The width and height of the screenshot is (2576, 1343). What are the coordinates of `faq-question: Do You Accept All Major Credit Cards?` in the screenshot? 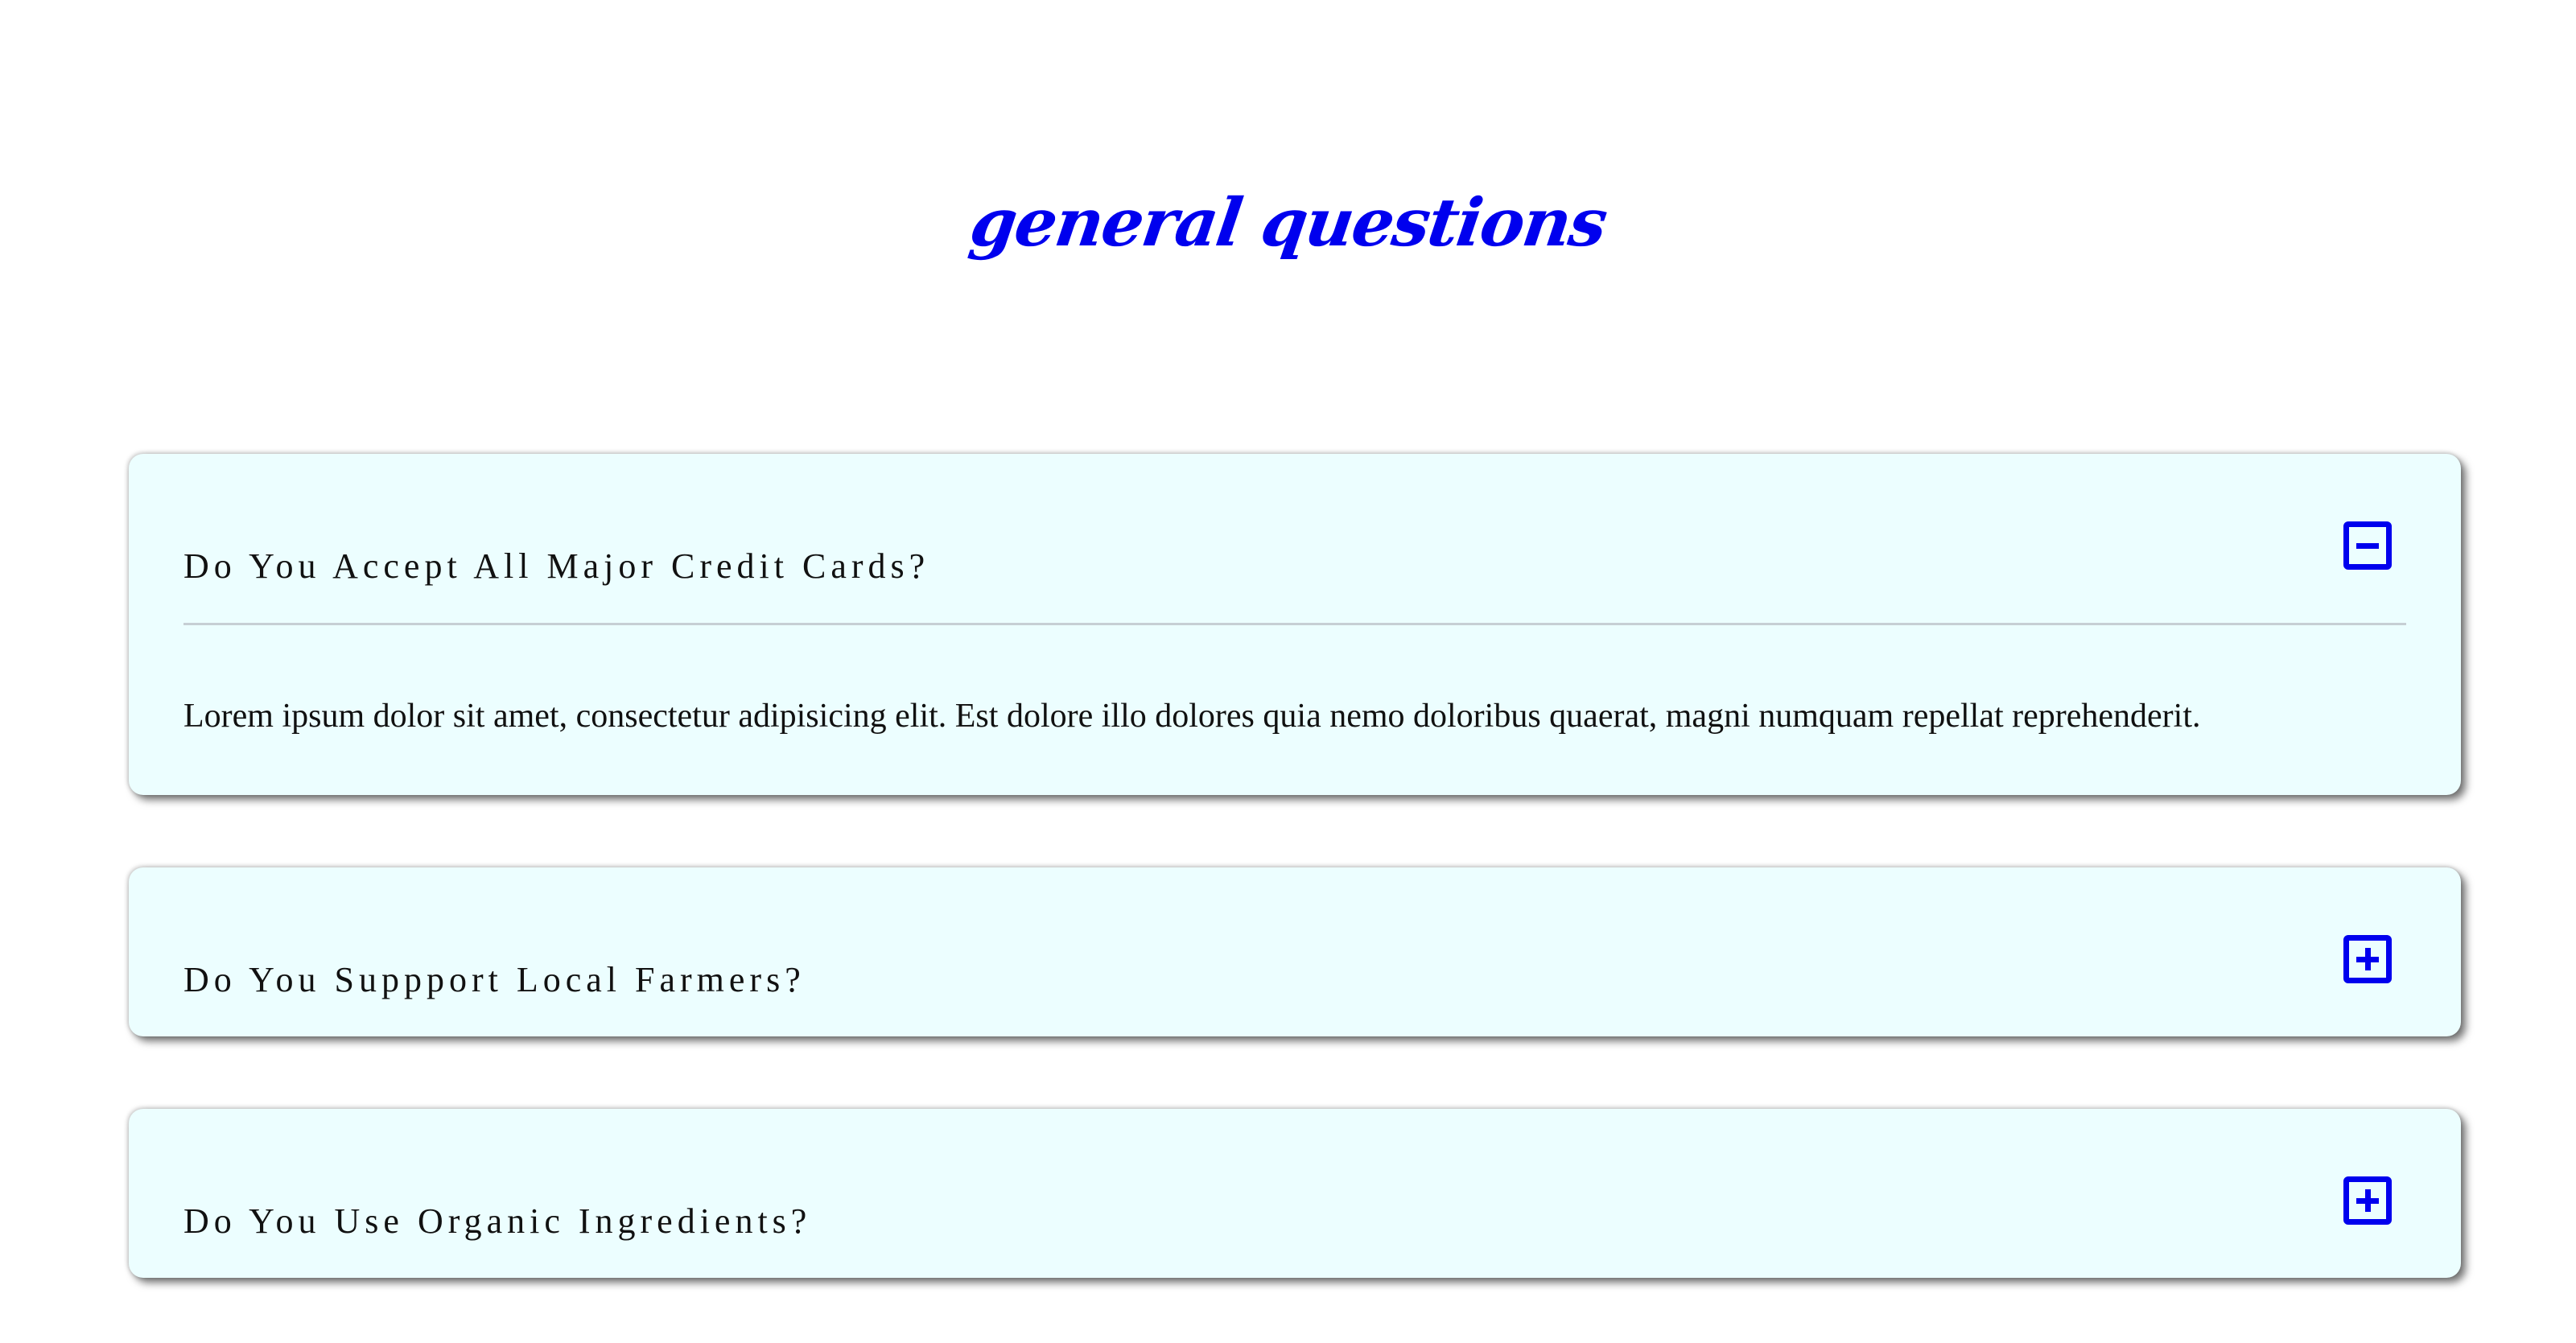 It's located at (556, 566).